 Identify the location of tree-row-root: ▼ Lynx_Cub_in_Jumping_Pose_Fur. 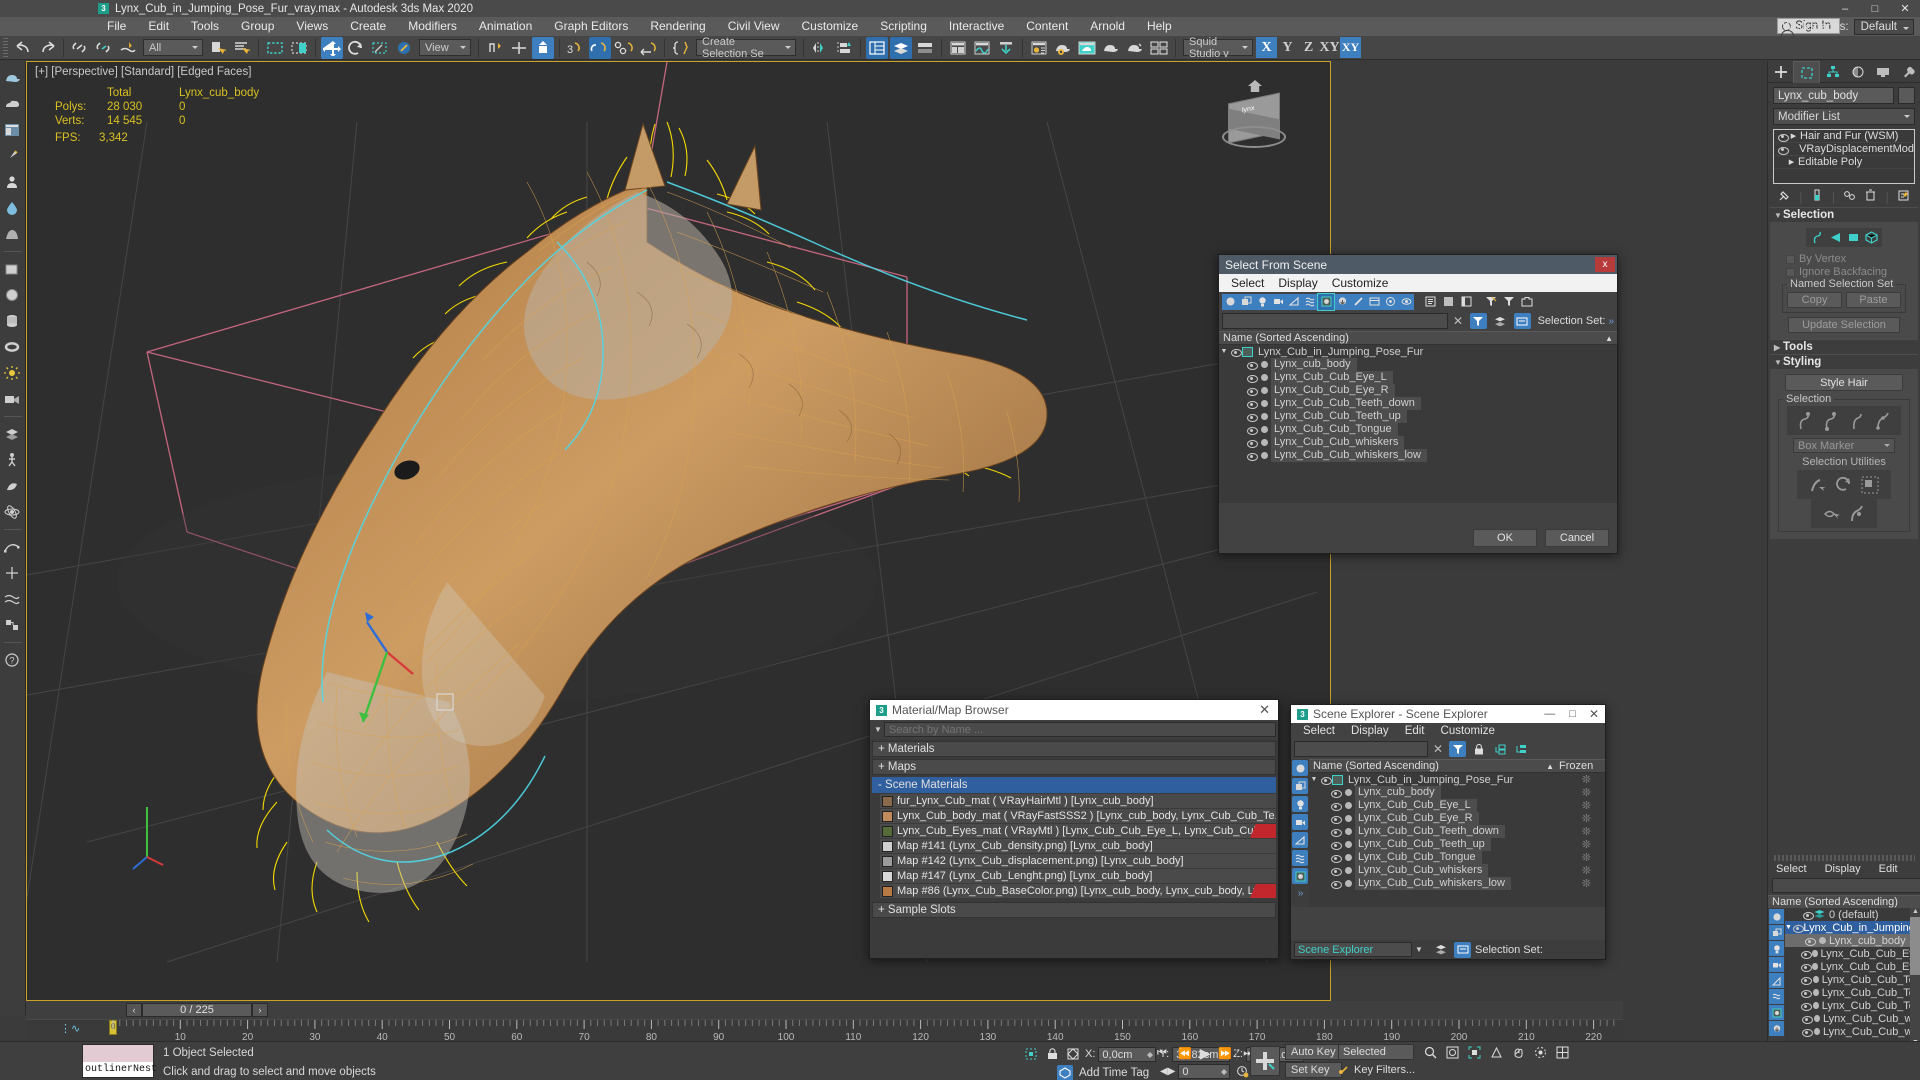
(1418, 351).